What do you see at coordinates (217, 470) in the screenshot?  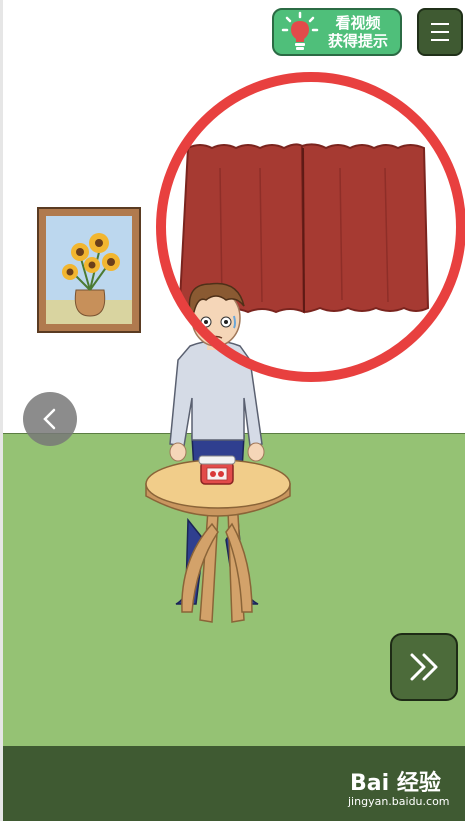 I see `jam-jar` at bounding box center [217, 470].